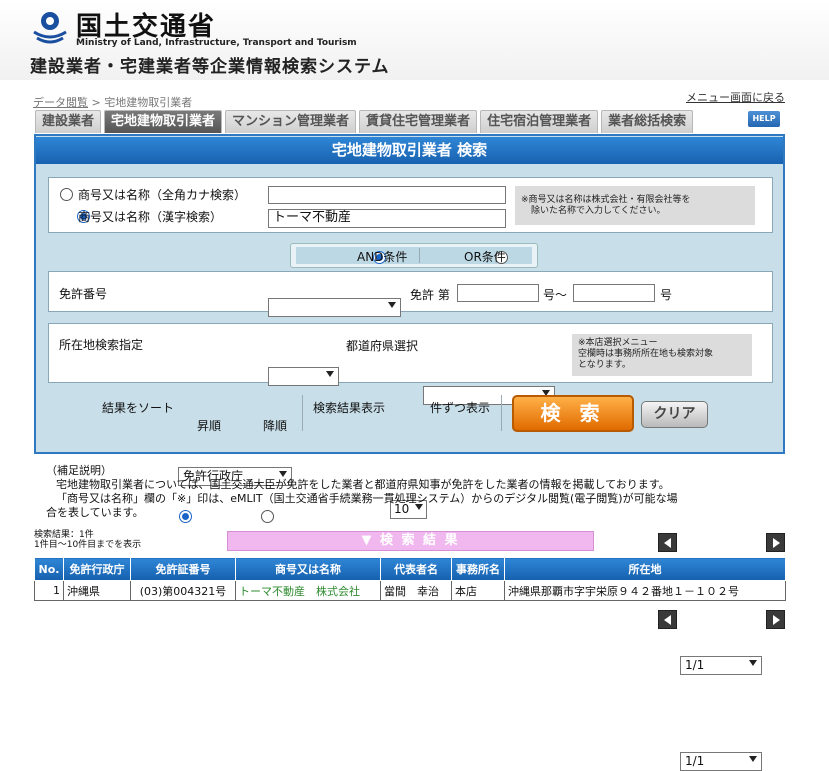 Image resolution: width=829 pixels, height=771 pixels. Describe the element at coordinates (291, 121) in the screenshot. I see `tab-condominium: マンション管理業者` at that location.